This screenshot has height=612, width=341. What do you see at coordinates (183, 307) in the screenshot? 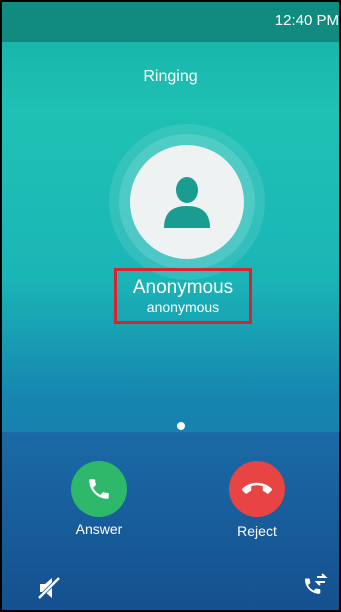
I see `caller-id: anonymous` at bounding box center [183, 307].